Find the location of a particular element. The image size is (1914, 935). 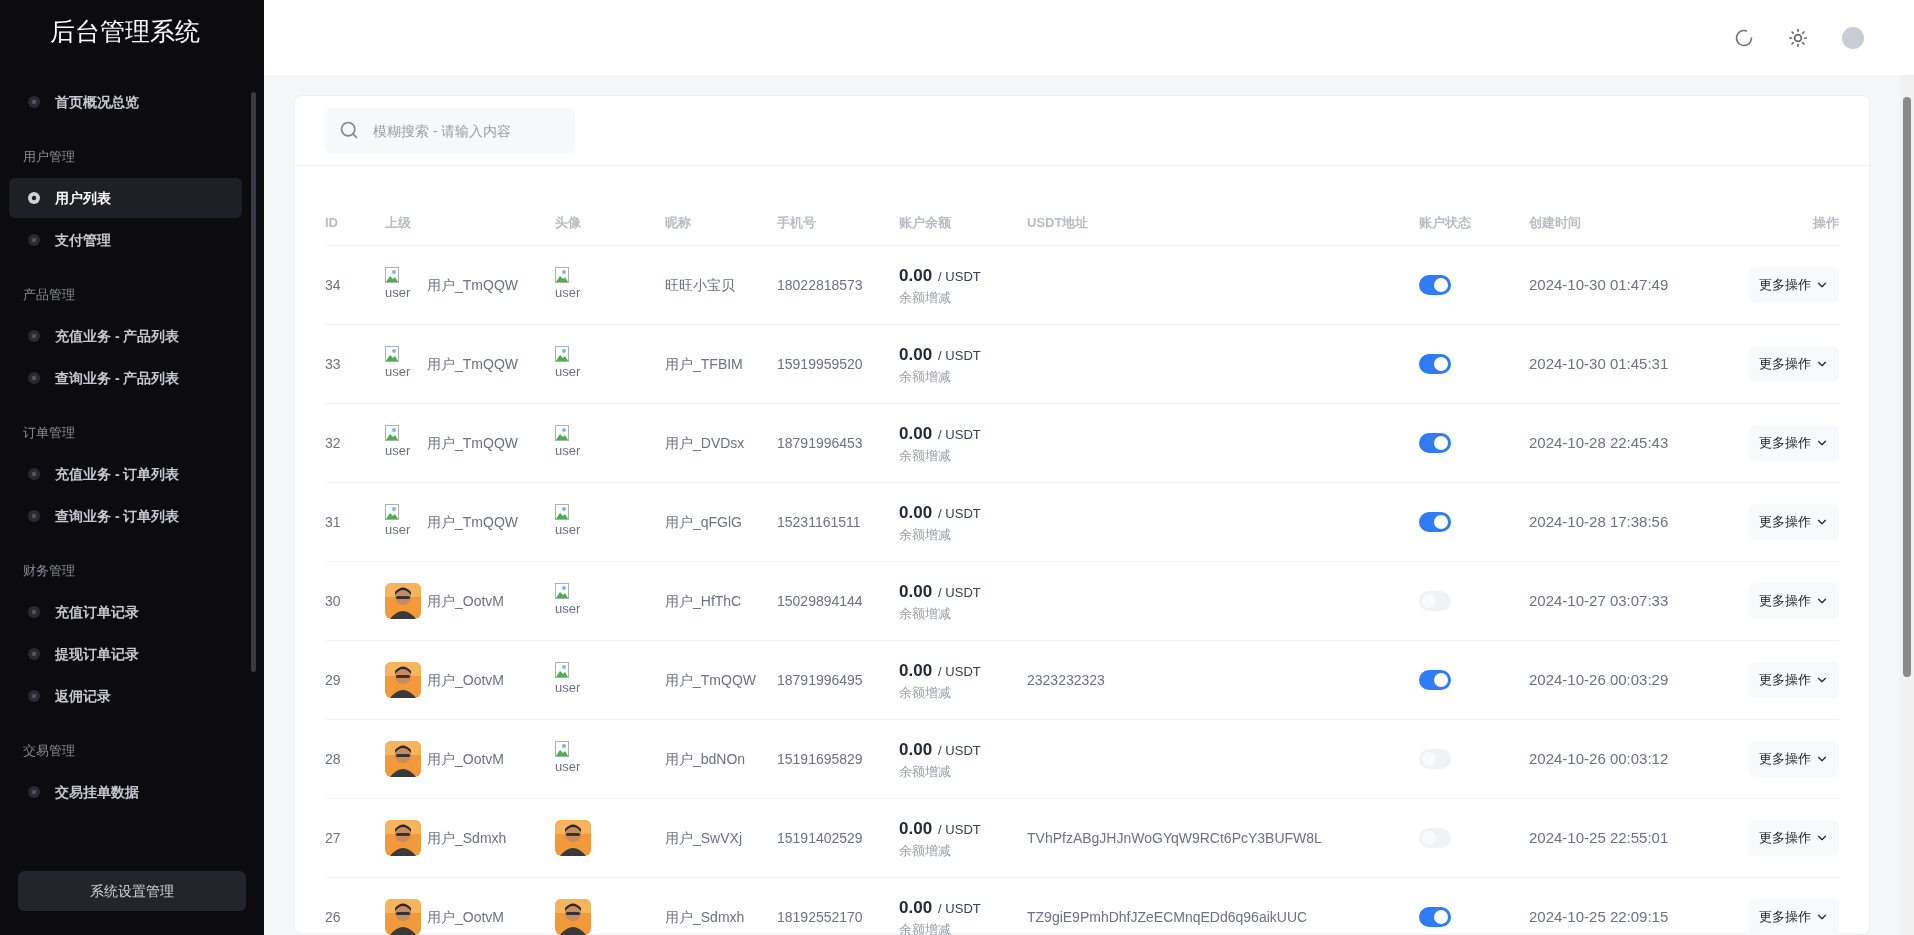

table-cell: 30 is located at coordinates (333, 600).